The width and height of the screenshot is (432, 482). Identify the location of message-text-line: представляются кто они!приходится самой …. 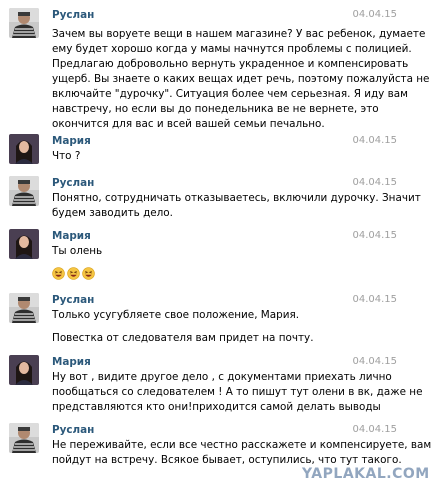
(216, 407).